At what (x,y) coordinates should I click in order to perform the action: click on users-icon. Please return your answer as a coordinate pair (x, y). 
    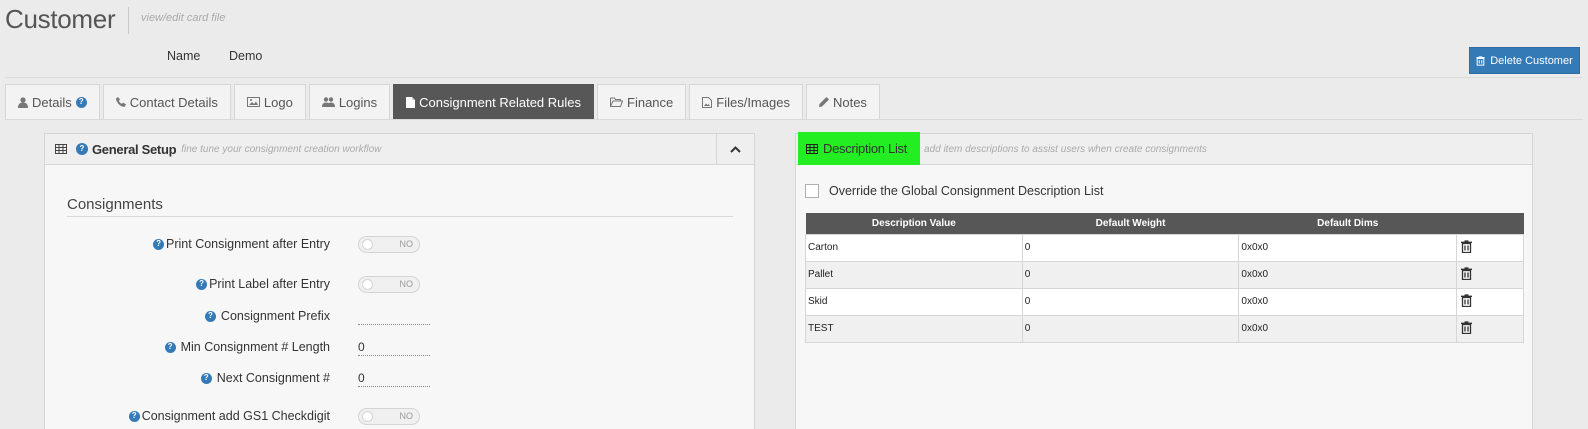
    Looking at the image, I should click on (328, 102).